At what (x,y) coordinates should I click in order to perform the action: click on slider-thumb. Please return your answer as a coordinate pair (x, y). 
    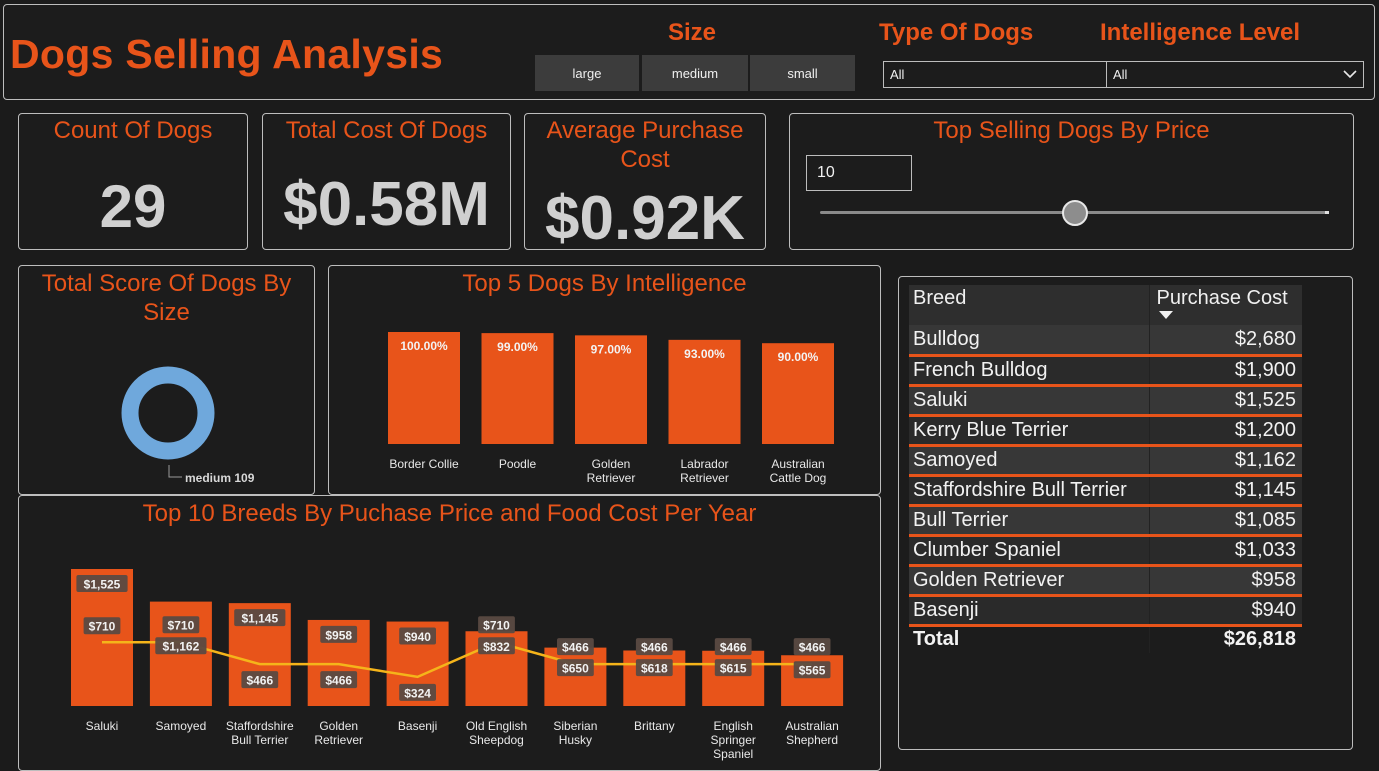
    Looking at the image, I should click on (1074, 213).